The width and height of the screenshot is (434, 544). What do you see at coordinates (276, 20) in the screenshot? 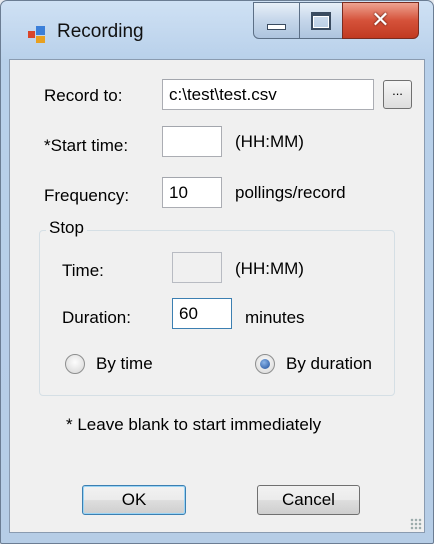
I see `minimize-button` at bounding box center [276, 20].